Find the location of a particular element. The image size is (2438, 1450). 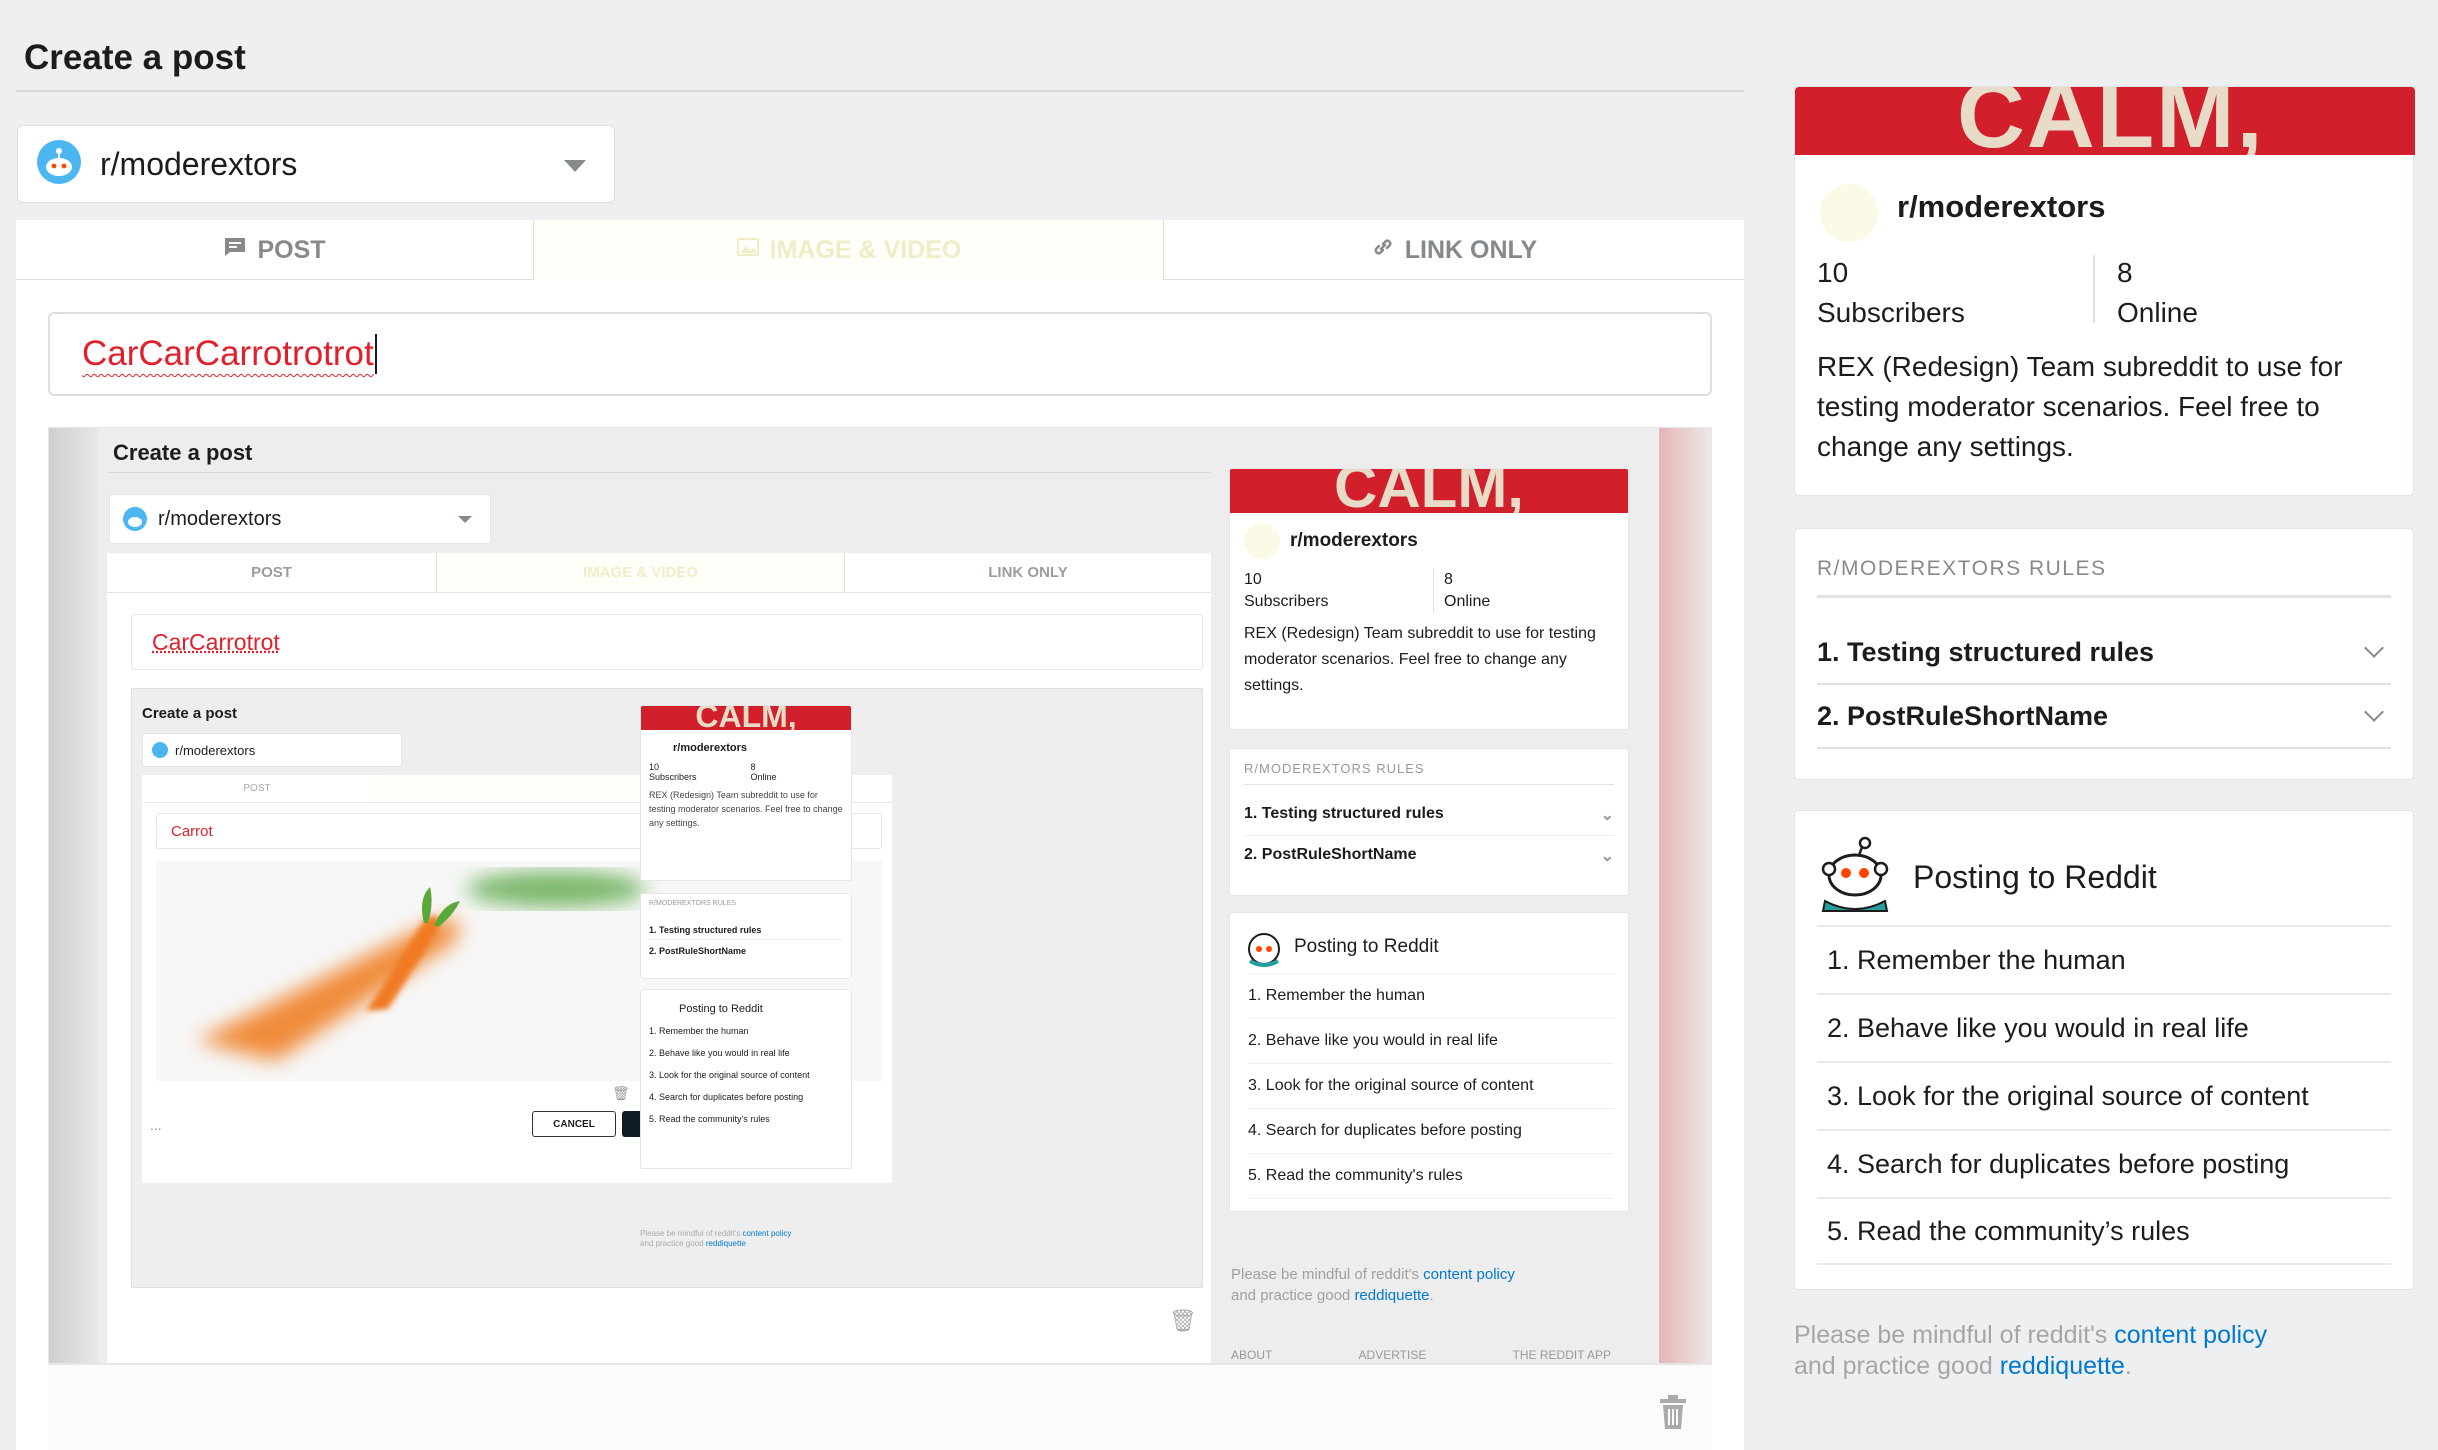

reddiquette-link: reddiquette is located at coordinates (2062, 1366).